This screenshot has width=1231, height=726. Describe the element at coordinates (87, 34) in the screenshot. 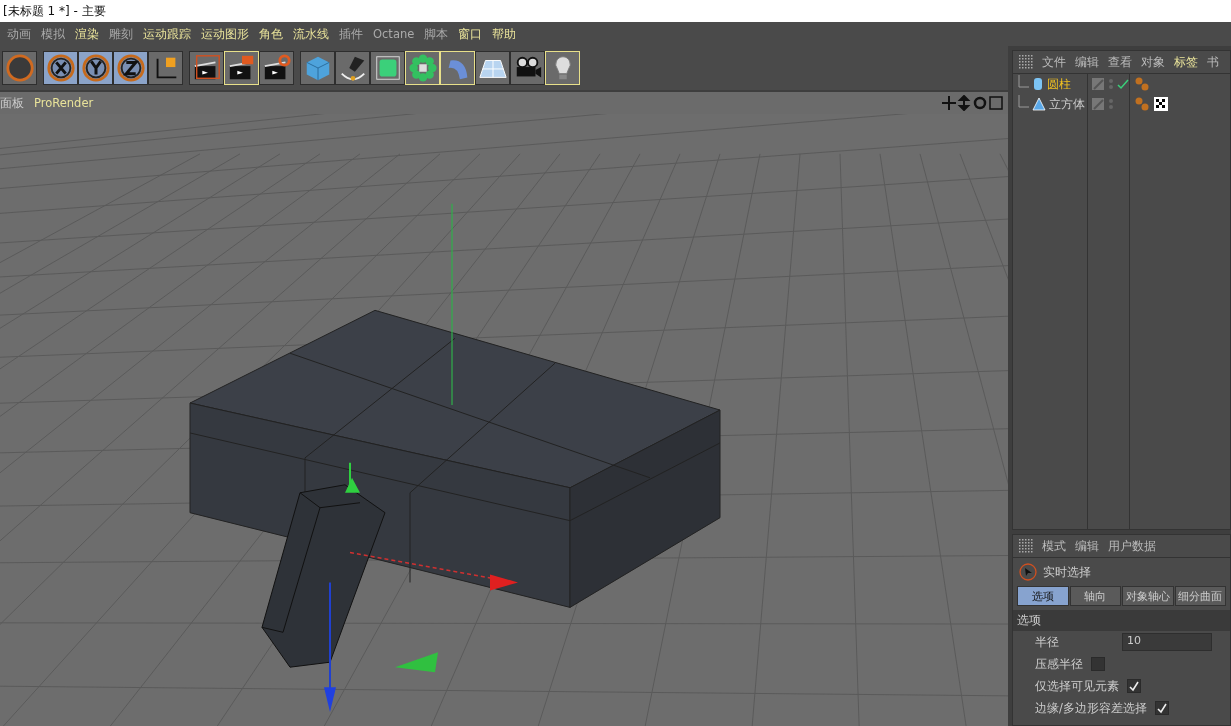

I see `menu-item: 渲染` at that location.